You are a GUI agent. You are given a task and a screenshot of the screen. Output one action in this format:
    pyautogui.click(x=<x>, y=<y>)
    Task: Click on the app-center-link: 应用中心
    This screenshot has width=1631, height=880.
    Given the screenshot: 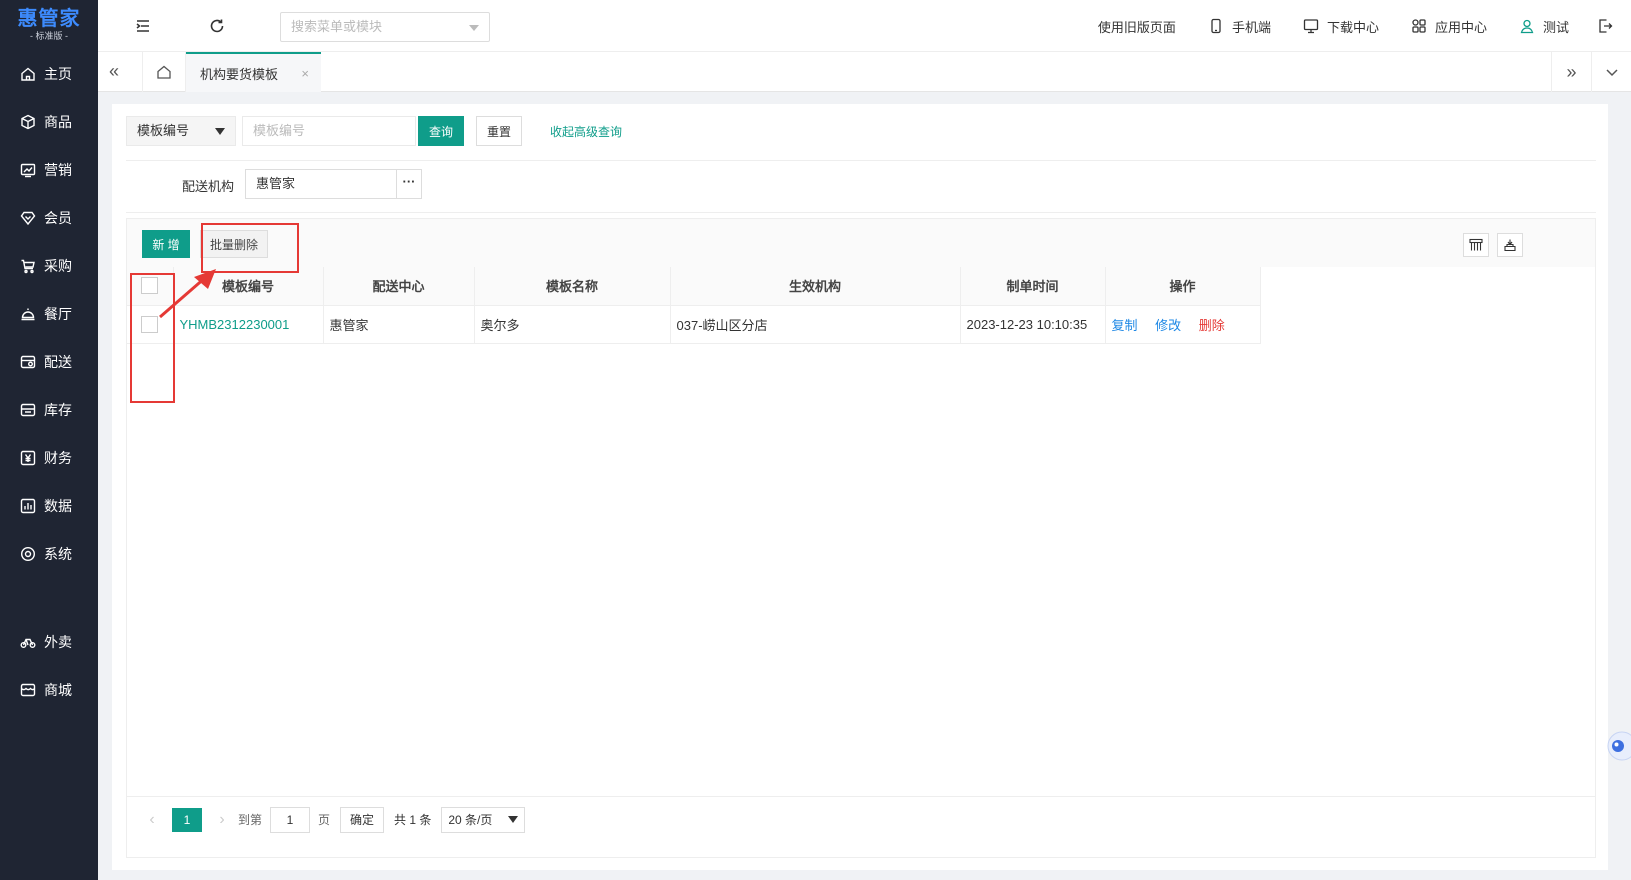 What is the action you would take?
    pyautogui.click(x=1449, y=26)
    